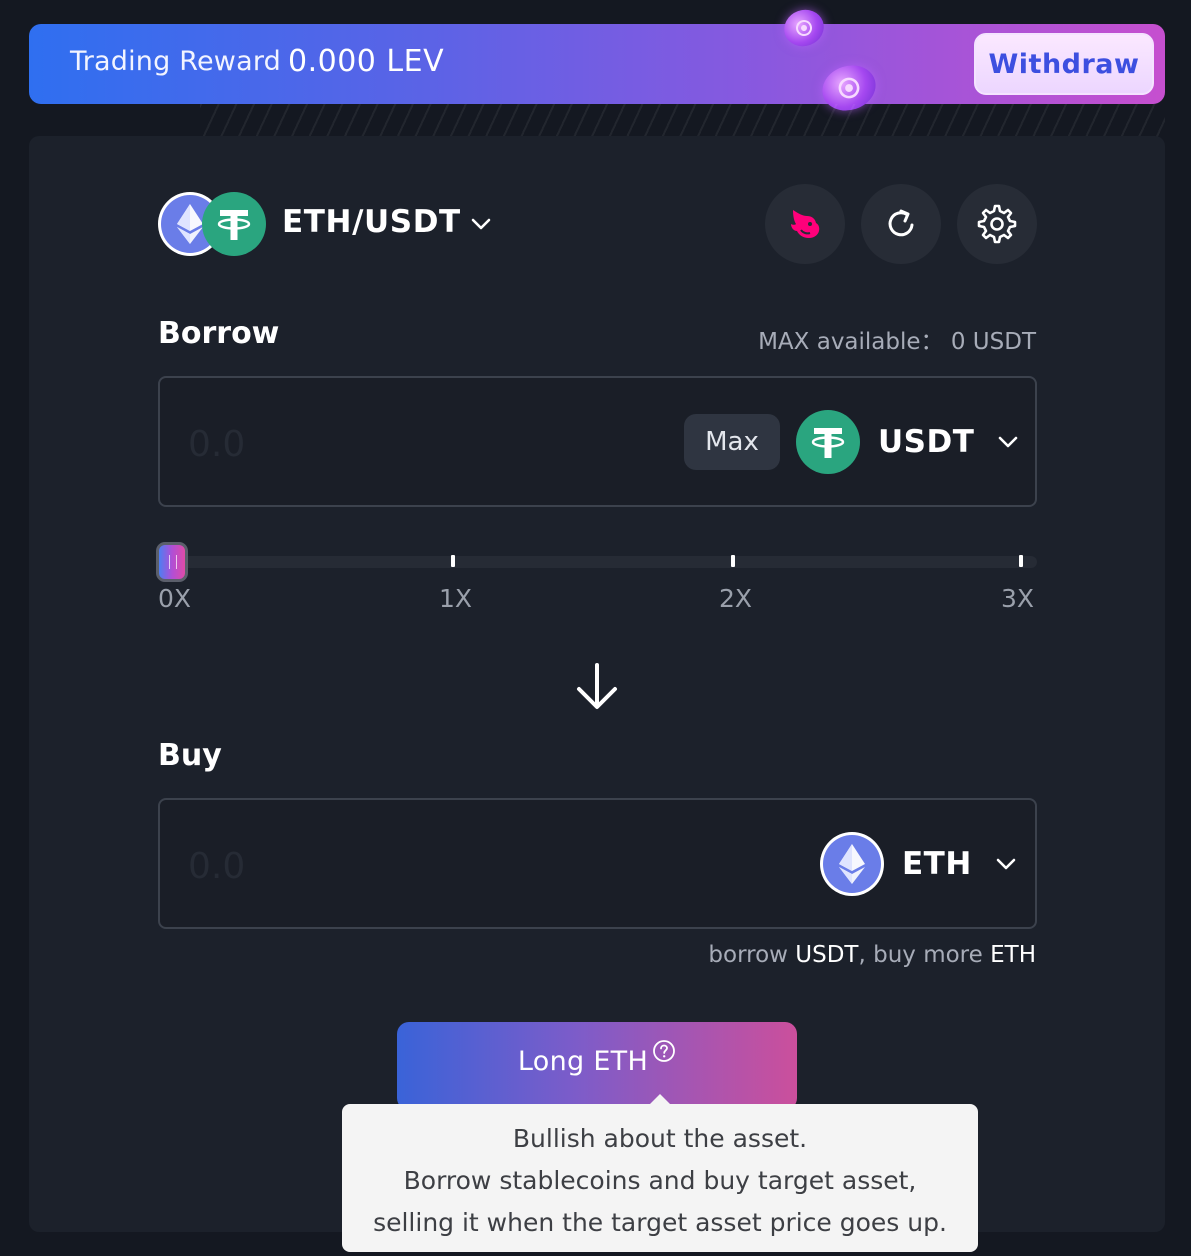 The height and width of the screenshot is (1256, 1191). What do you see at coordinates (597, 64) in the screenshot?
I see `trading-reward-banner: Trading Reward 0.000 LEV Withdraw` at bounding box center [597, 64].